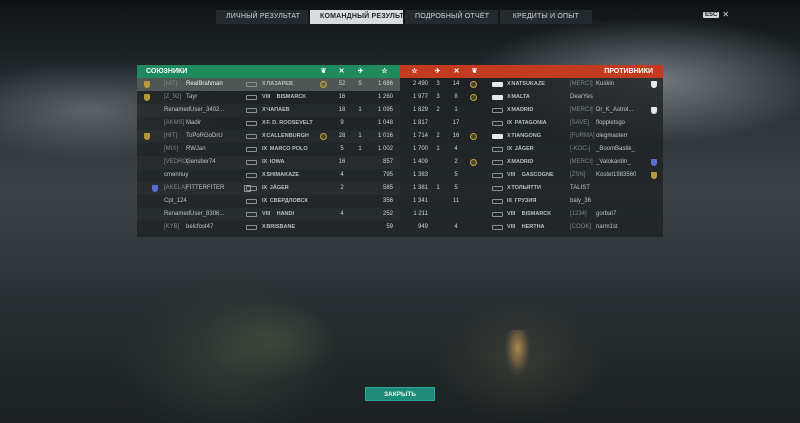 This screenshot has height=423, width=800. What do you see at coordinates (526, 136) in the screenshot?
I see `ship-name: TIANGONG` at bounding box center [526, 136].